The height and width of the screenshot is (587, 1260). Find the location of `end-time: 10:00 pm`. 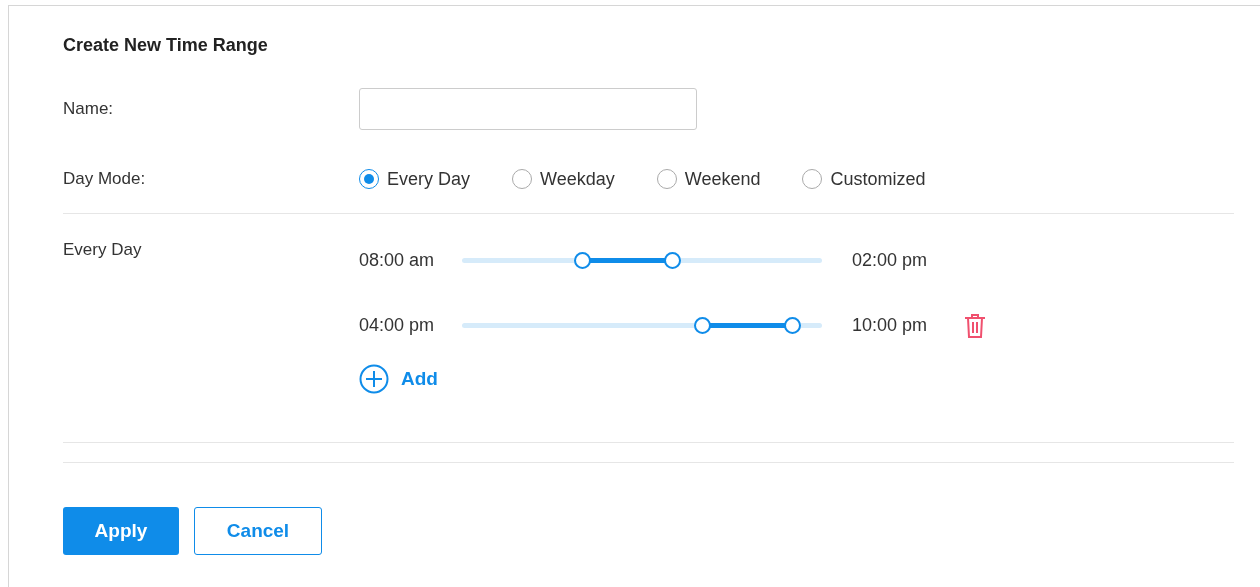

end-time: 10:00 pm is located at coordinates (890, 325).